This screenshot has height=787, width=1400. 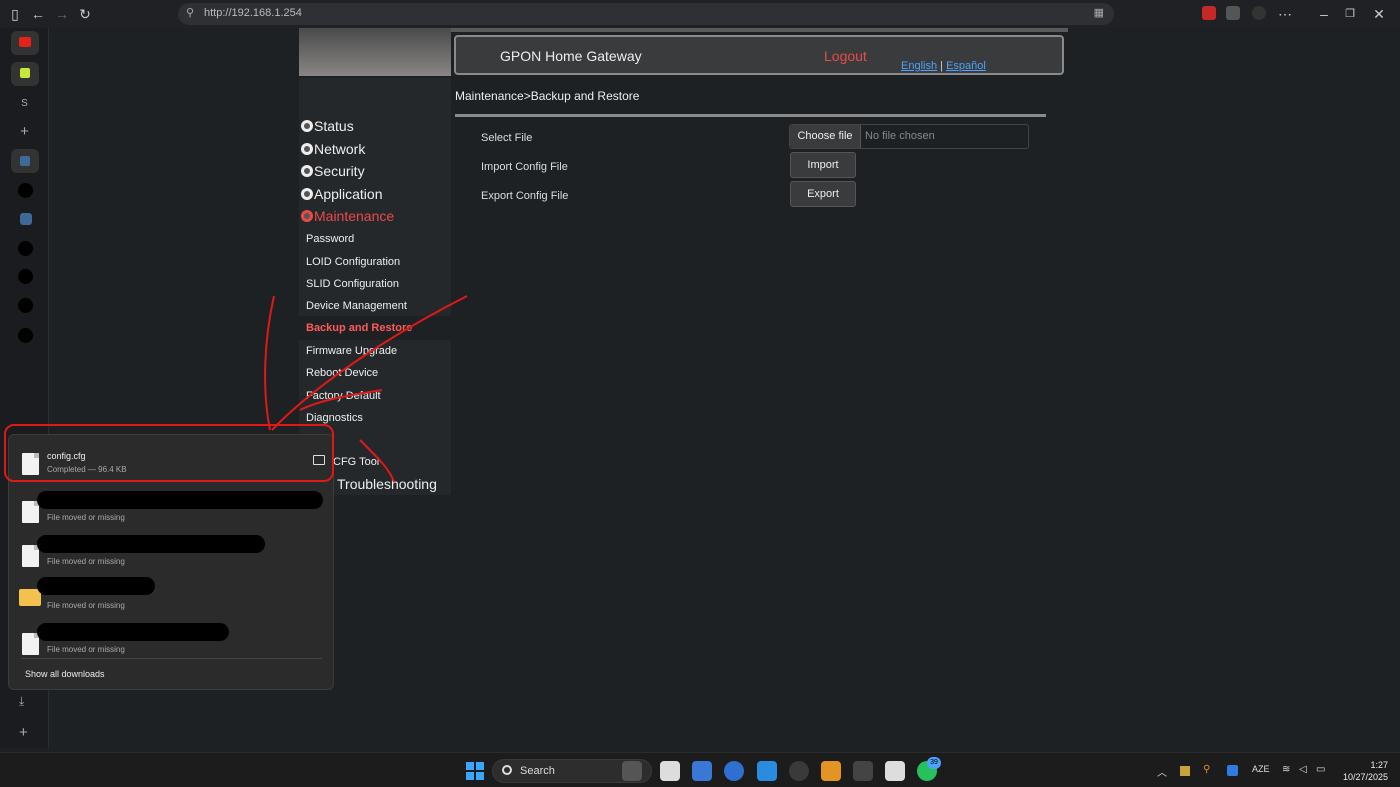 What do you see at coordinates (343, 396) in the screenshot?
I see `nav-sub-factory-default: Factory Default` at bounding box center [343, 396].